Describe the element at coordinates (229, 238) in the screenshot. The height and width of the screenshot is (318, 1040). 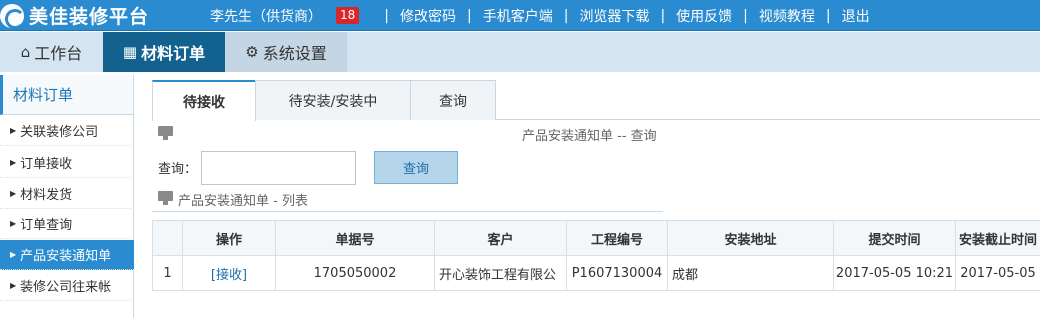
I see `column-header: 操作` at that location.